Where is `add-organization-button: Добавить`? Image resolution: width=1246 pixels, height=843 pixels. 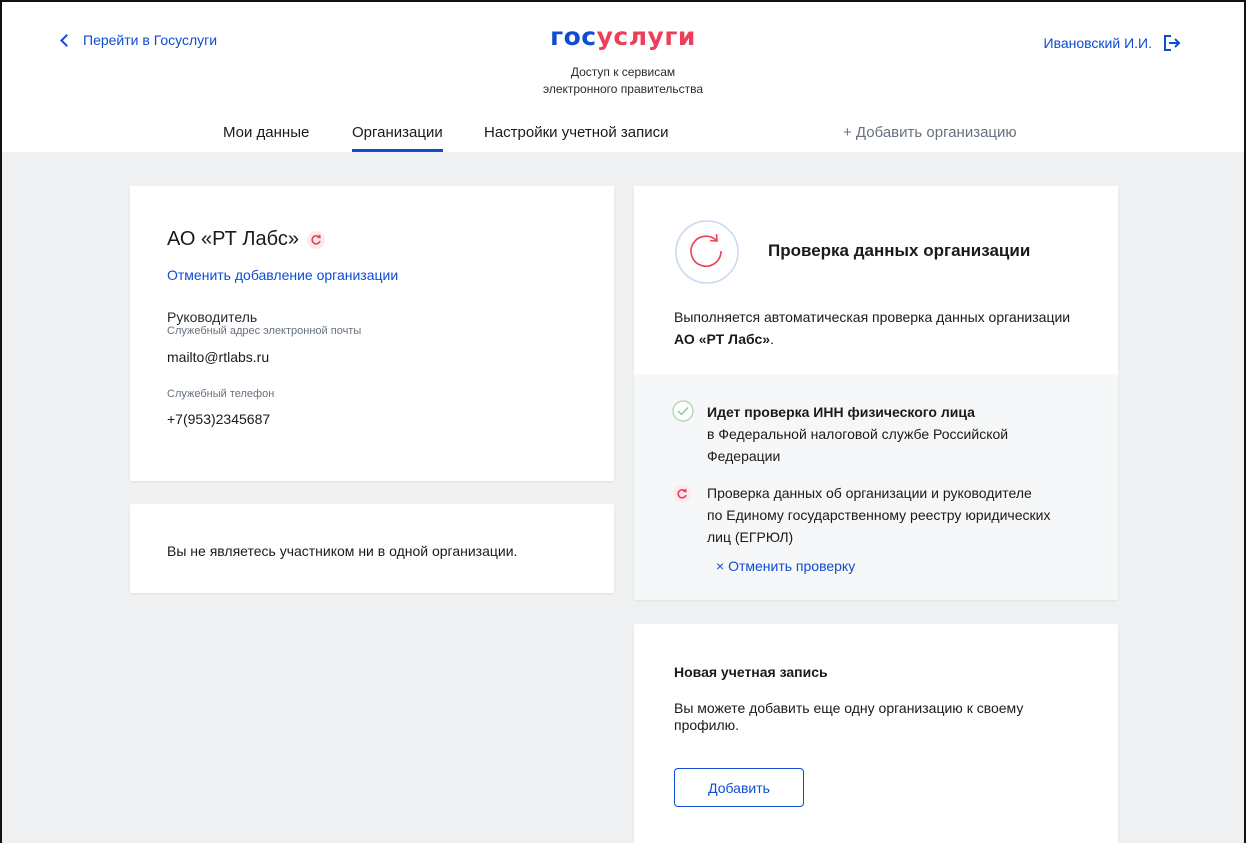
add-organization-button: Добавить is located at coordinates (739, 787).